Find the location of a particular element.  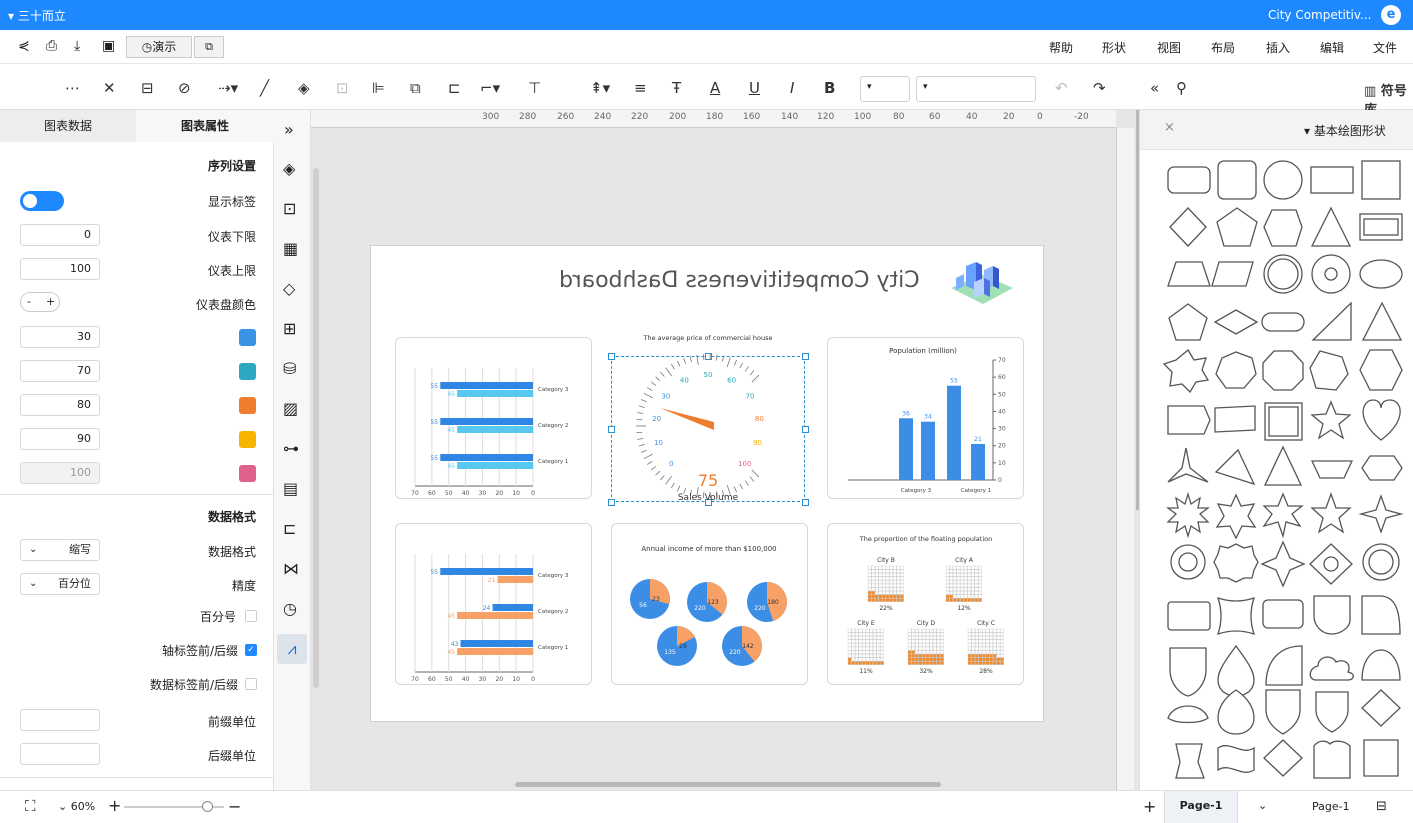

zoom-out-icon: − is located at coordinates (234, 806).